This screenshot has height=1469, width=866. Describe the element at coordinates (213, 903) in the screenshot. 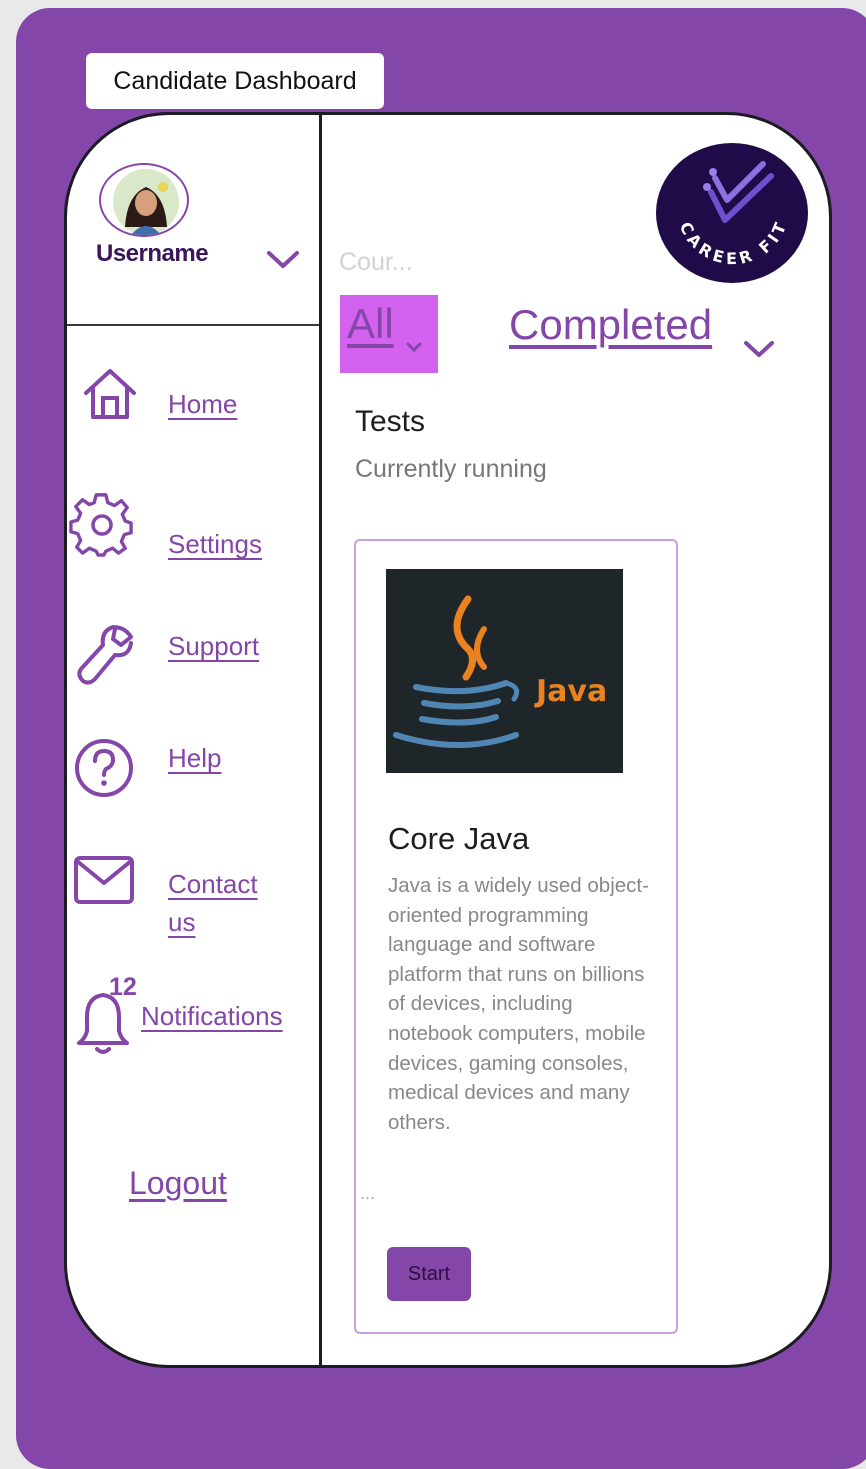

I see `sidebar-item-label: Contact us` at that location.